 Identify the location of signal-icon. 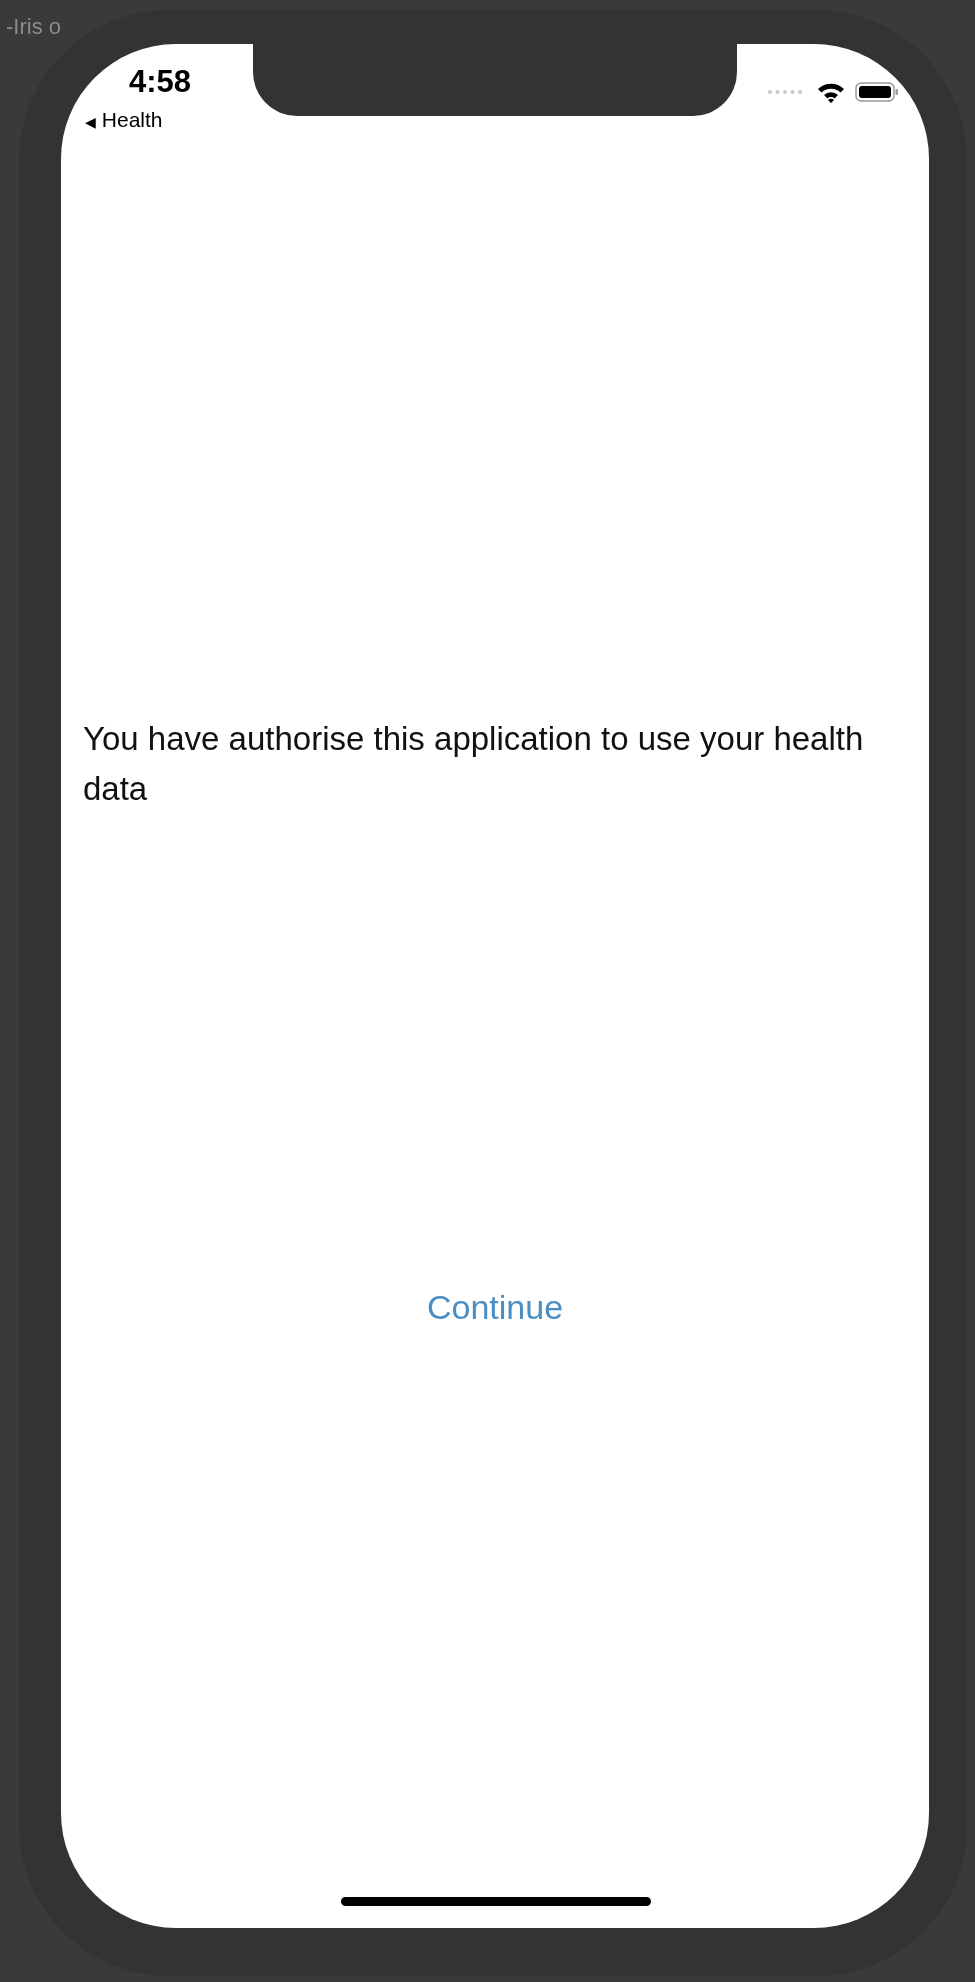
(785, 92).